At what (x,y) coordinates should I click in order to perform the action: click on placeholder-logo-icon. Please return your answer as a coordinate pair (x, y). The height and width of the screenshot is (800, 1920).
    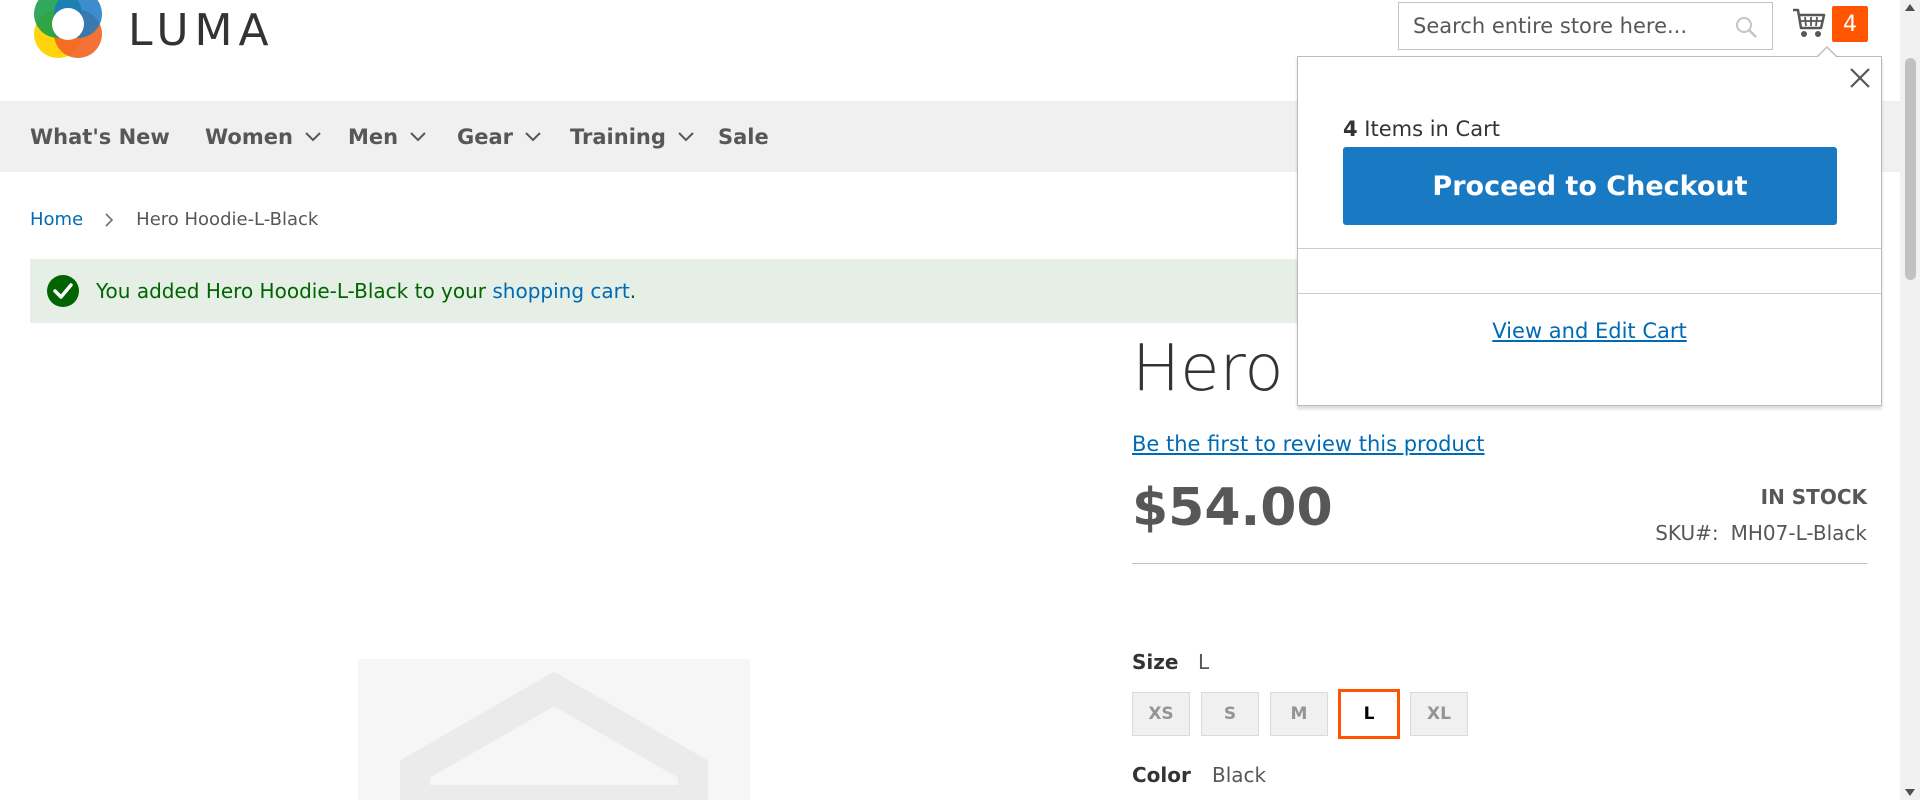
    Looking at the image, I should click on (554, 735).